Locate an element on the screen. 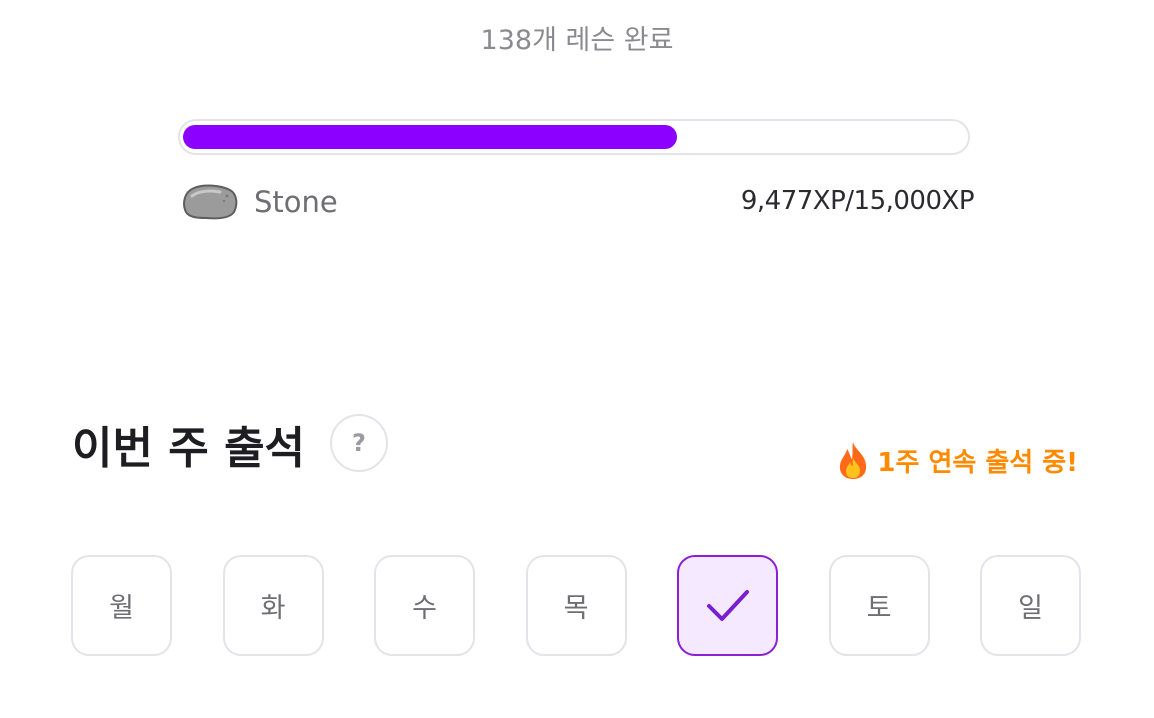 Image resolution: width=1154 pixels, height=718 pixels. day-label: 일 is located at coordinates (1030, 608).